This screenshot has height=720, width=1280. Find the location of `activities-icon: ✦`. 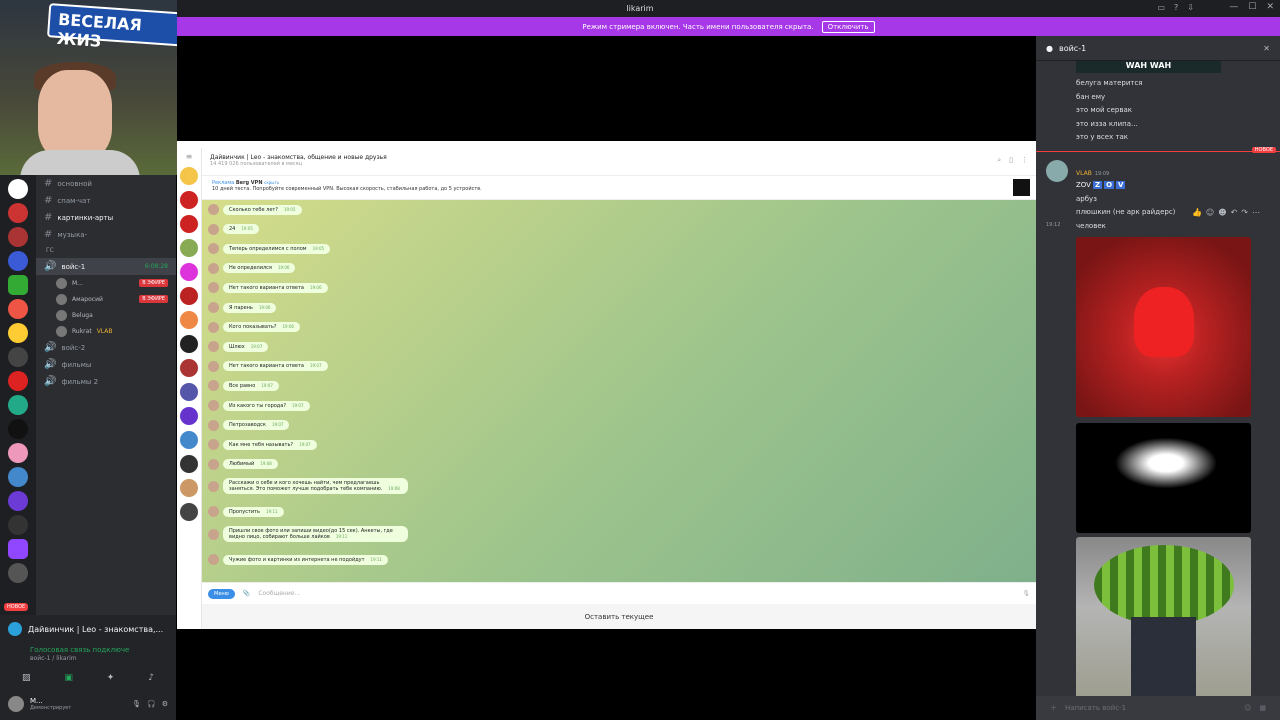

activities-icon: ✦ is located at coordinates (111, 678).